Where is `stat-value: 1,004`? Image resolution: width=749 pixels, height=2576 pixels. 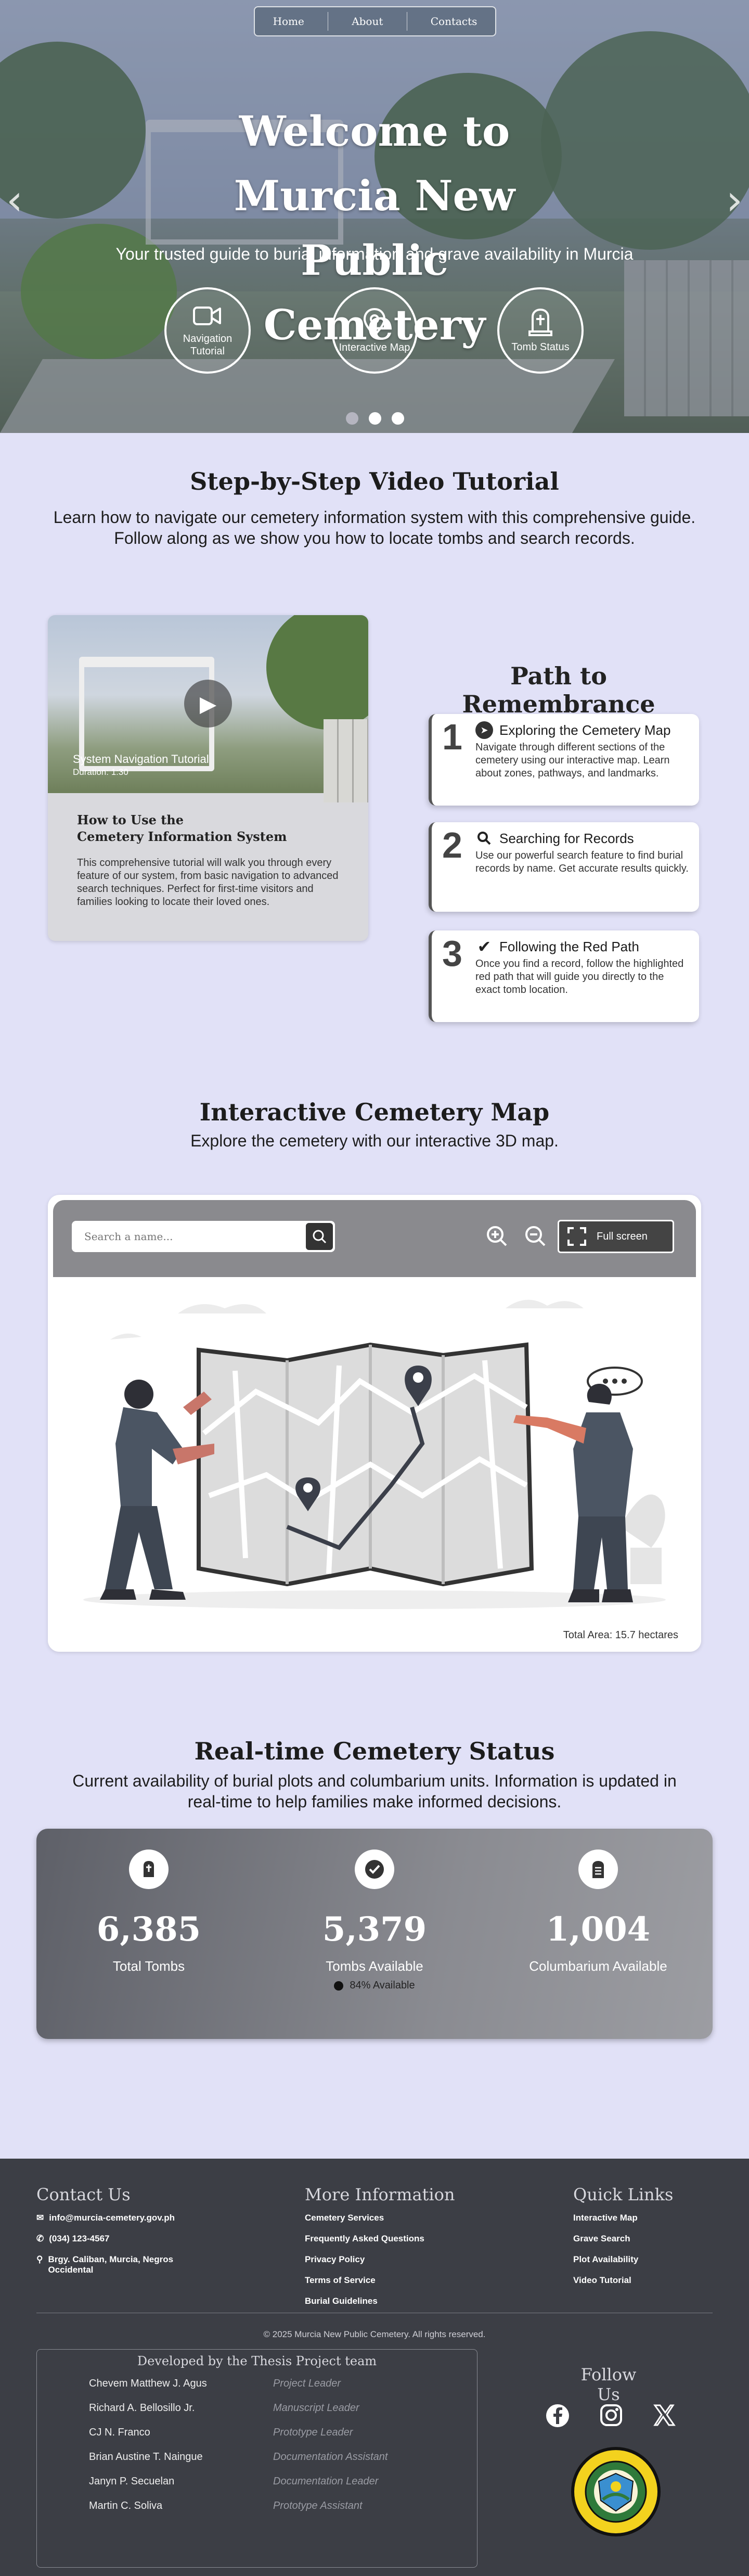 stat-value: 1,004 is located at coordinates (598, 1929).